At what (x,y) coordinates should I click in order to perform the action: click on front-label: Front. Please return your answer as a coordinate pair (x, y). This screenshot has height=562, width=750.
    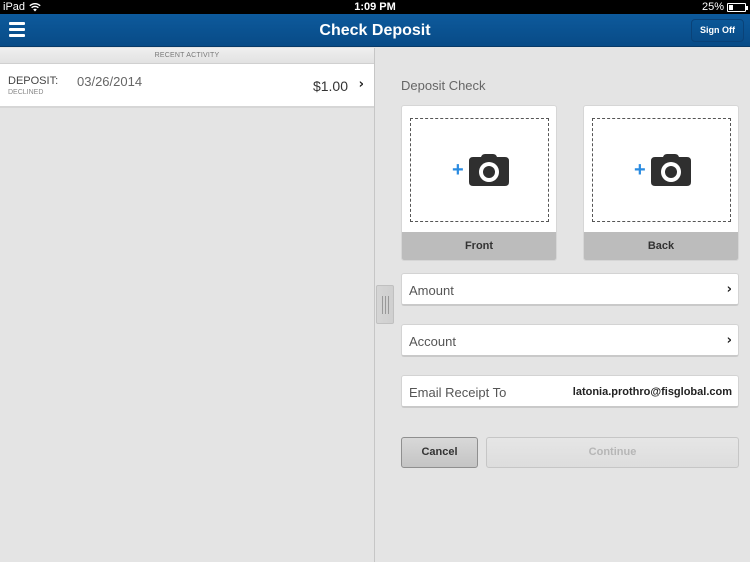
    Looking at the image, I should click on (479, 246).